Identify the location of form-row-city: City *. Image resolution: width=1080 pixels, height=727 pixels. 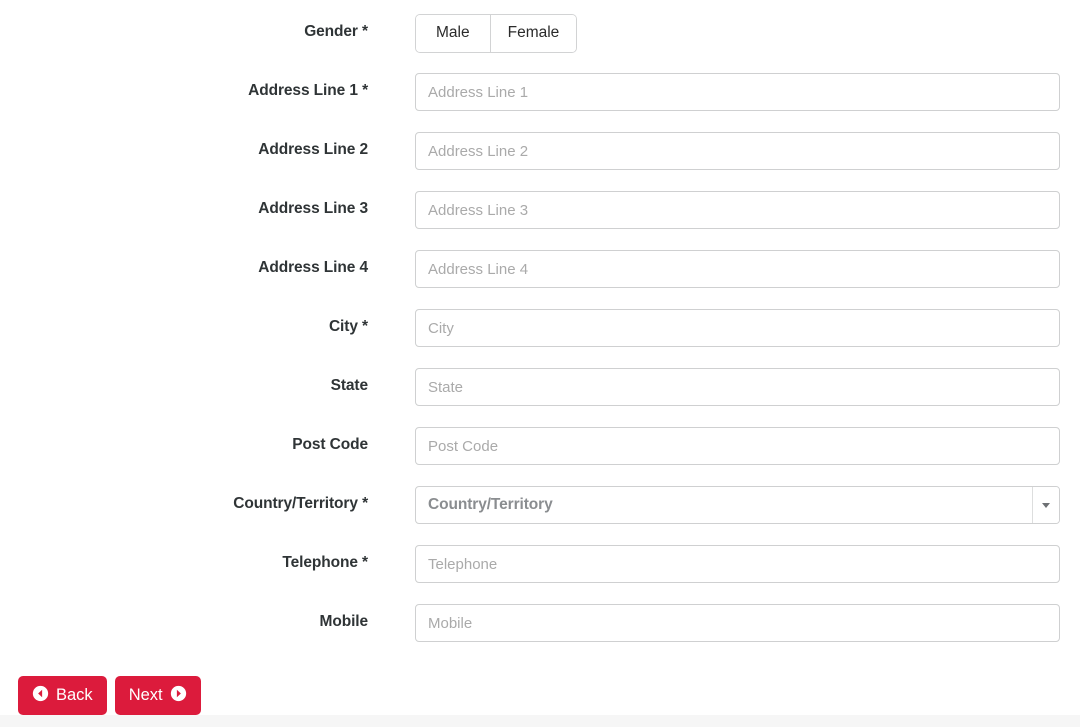
(540, 338).